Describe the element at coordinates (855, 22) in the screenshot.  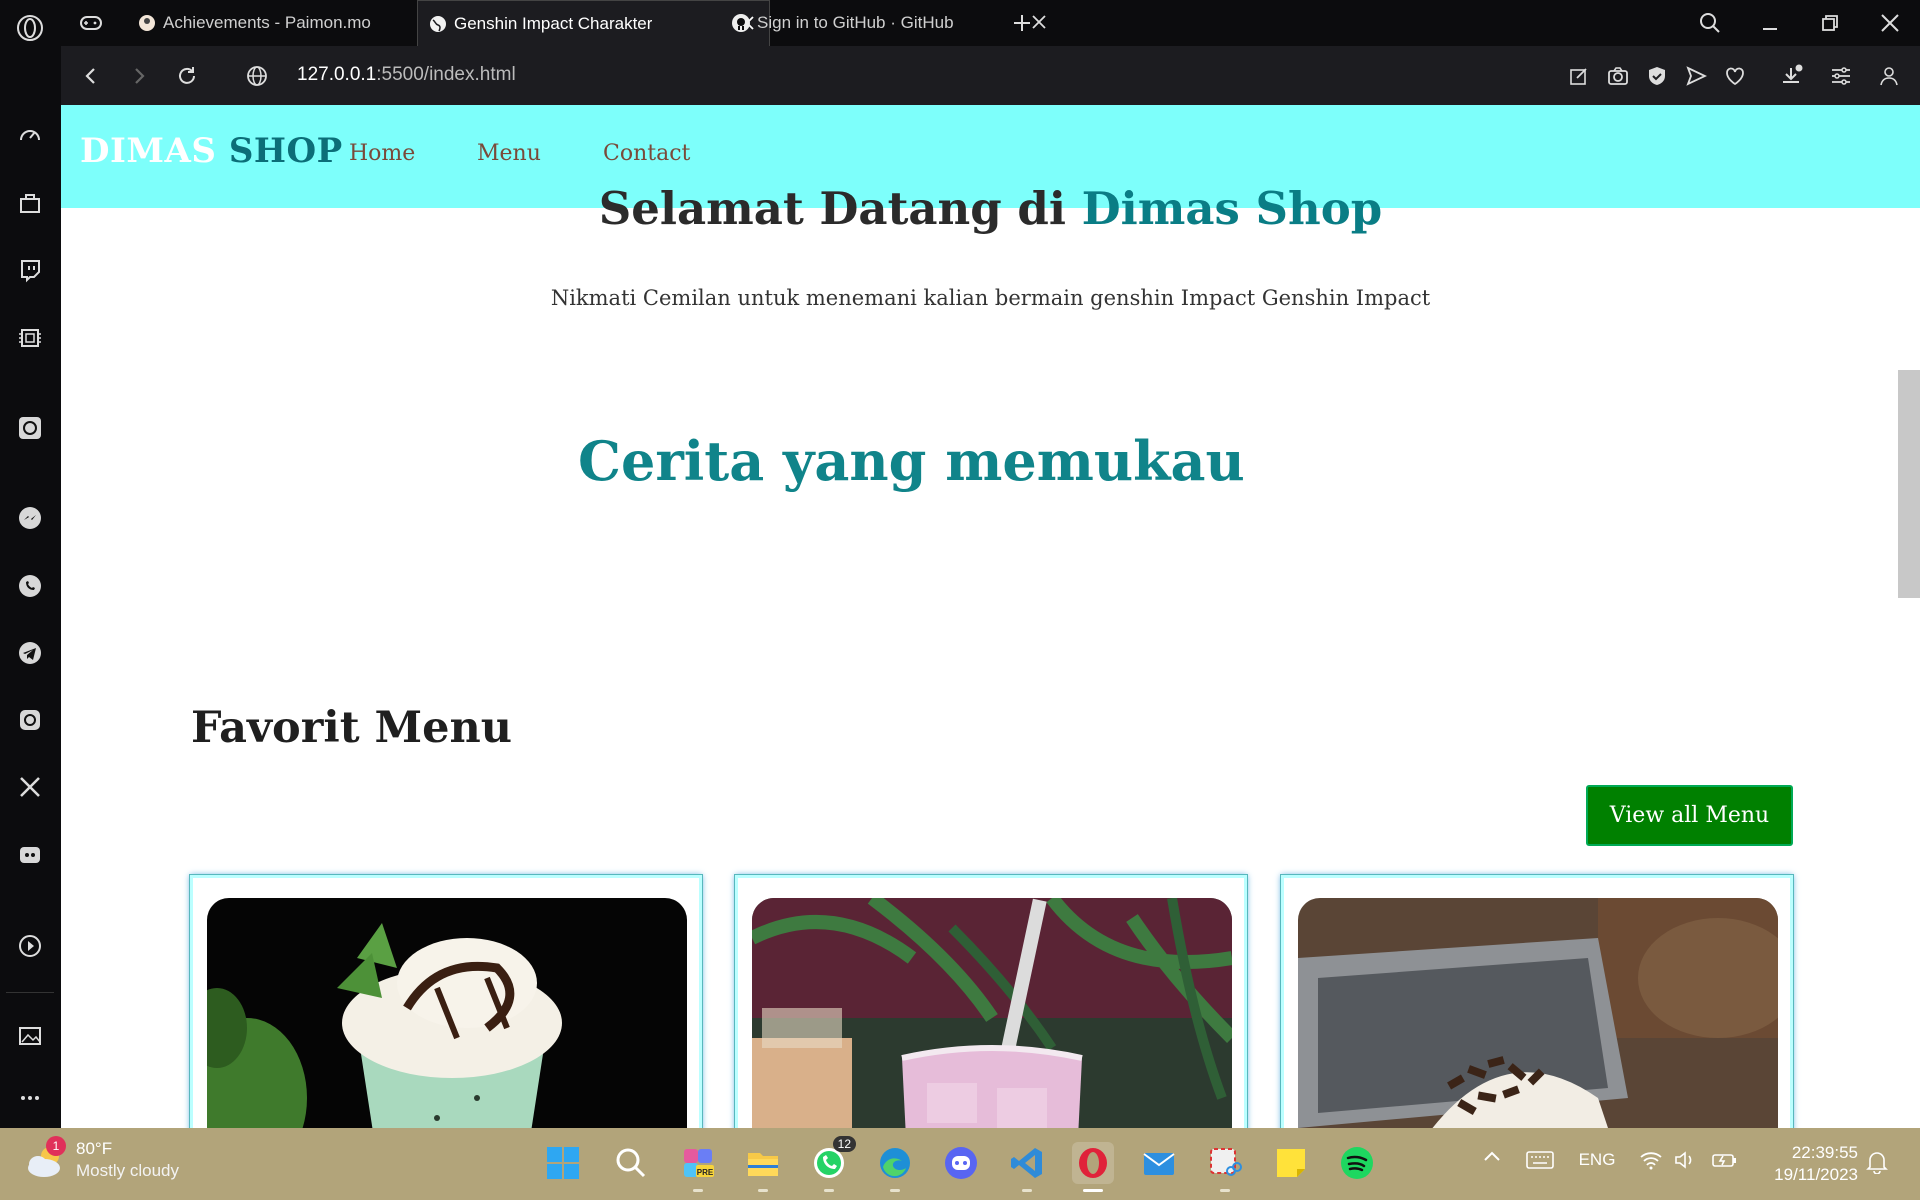
I see `tab-label: Sign in to GitHub · GitHub` at that location.